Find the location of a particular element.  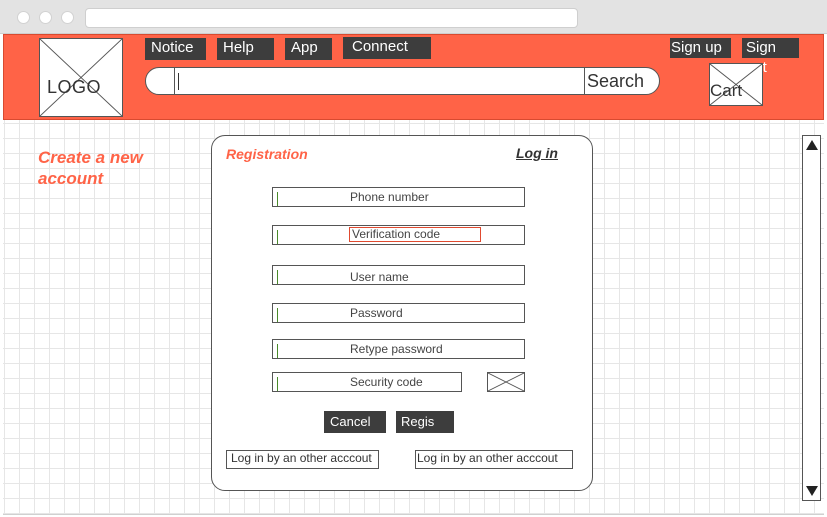

logo-label: LOGO is located at coordinates (74, 87).